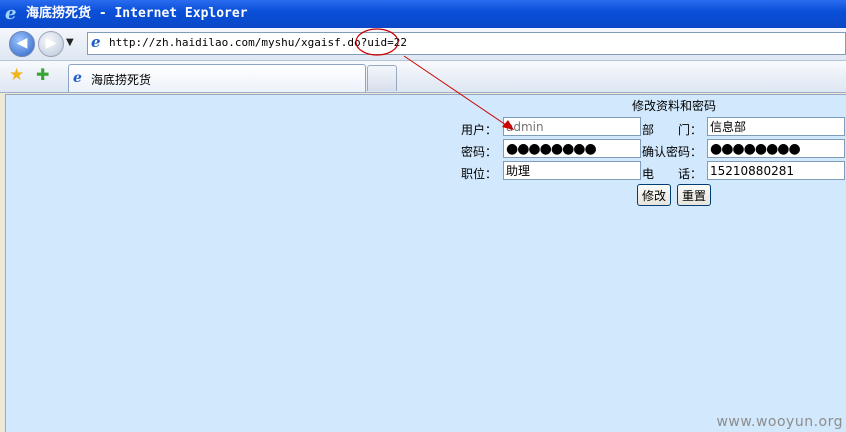 This screenshot has width=846, height=432. What do you see at coordinates (672, 152) in the screenshot?
I see `confirm-password-label: 确认密码：` at bounding box center [672, 152].